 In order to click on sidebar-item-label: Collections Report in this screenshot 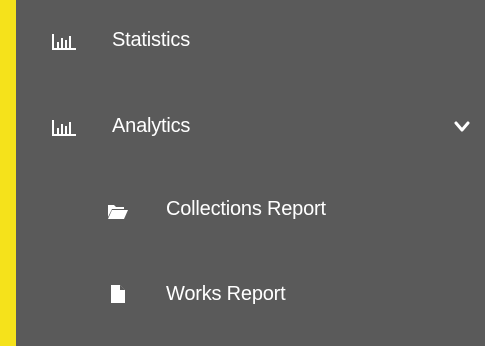, I will do `click(246, 209)`.